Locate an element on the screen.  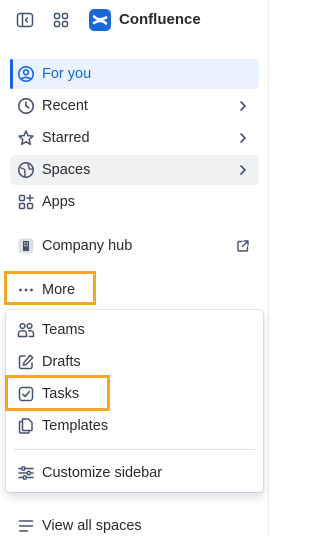
sidebar-item-apps: Apps is located at coordinates (134, 202).